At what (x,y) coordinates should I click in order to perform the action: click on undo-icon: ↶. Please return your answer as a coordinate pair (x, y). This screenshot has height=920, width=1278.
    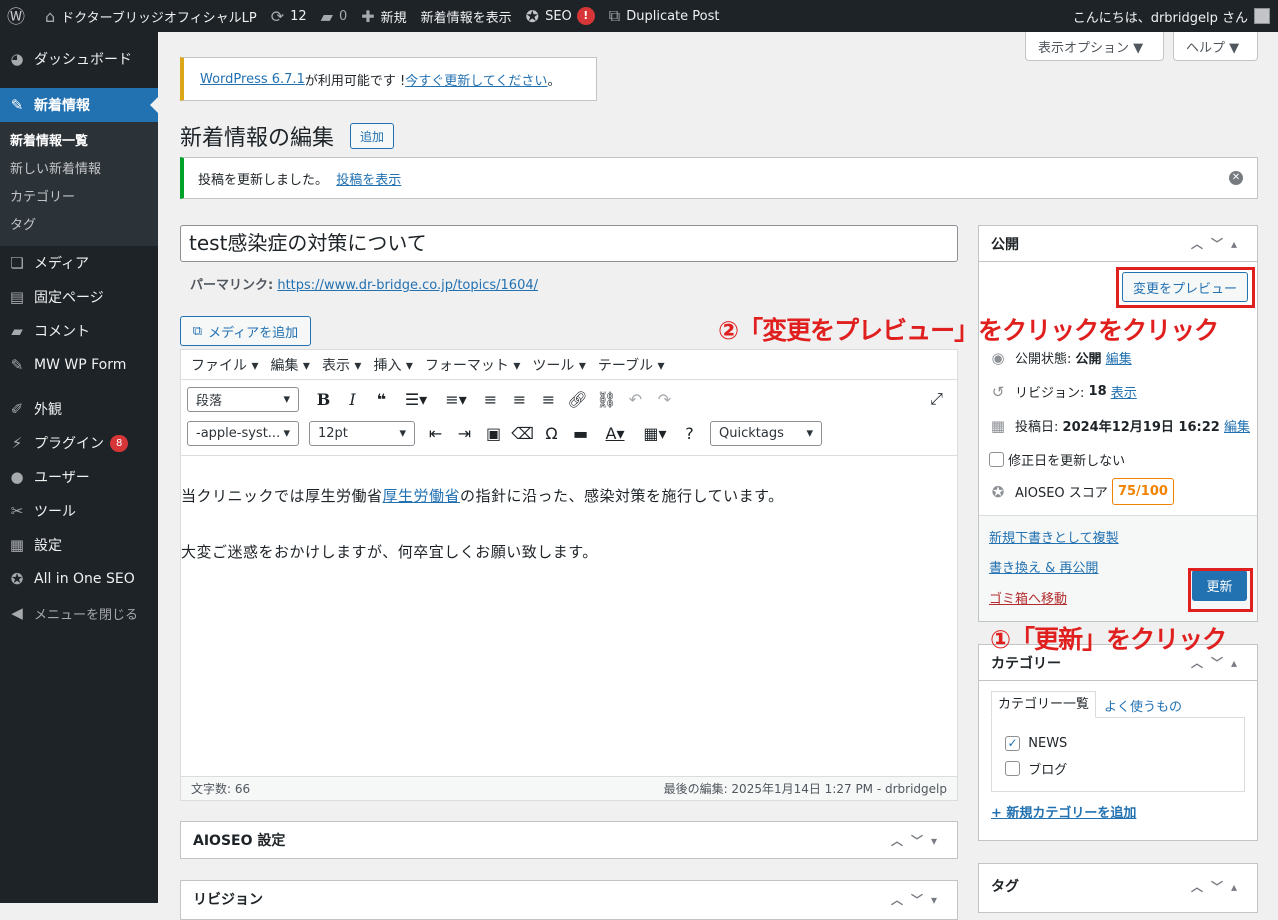
    Looking at the image, I should click on (635, 399).